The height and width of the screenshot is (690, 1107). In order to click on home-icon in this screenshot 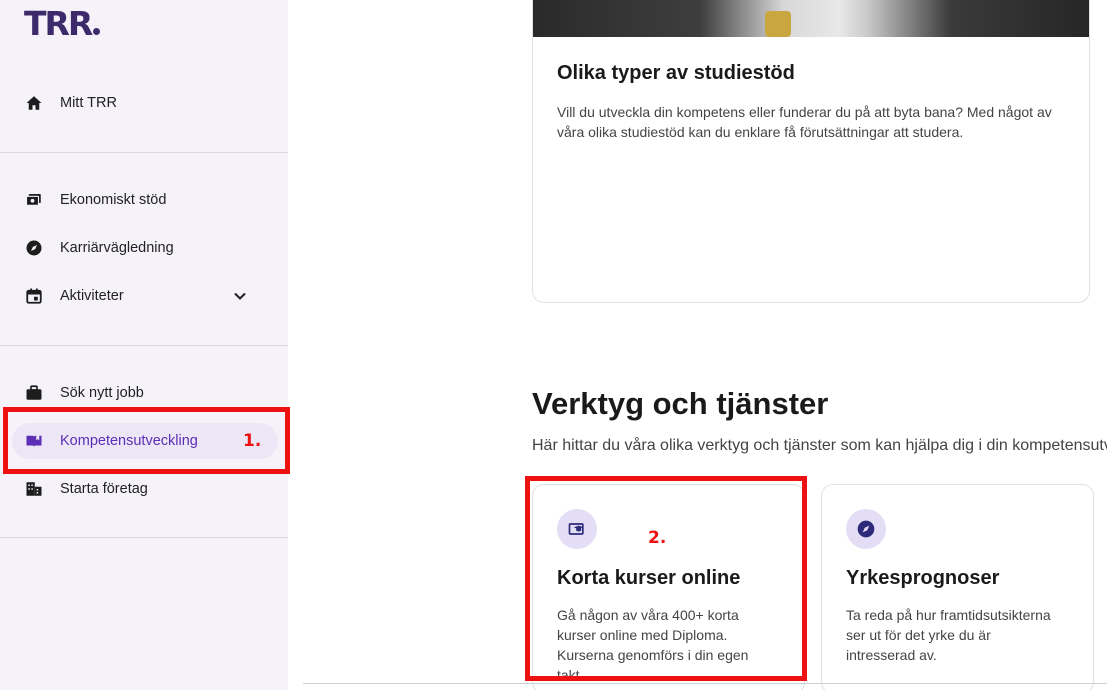, I will do `click(34, 103)`.